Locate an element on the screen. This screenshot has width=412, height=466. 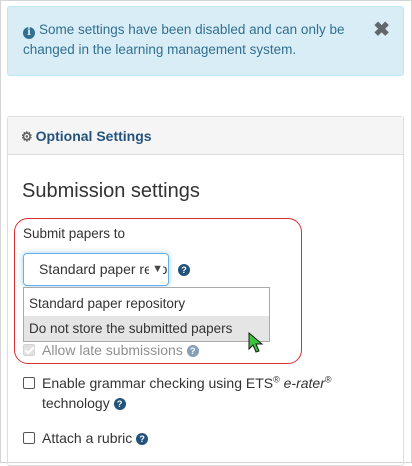
late-submissions-label: Allow late submissions is located at coordinates (112, 350).